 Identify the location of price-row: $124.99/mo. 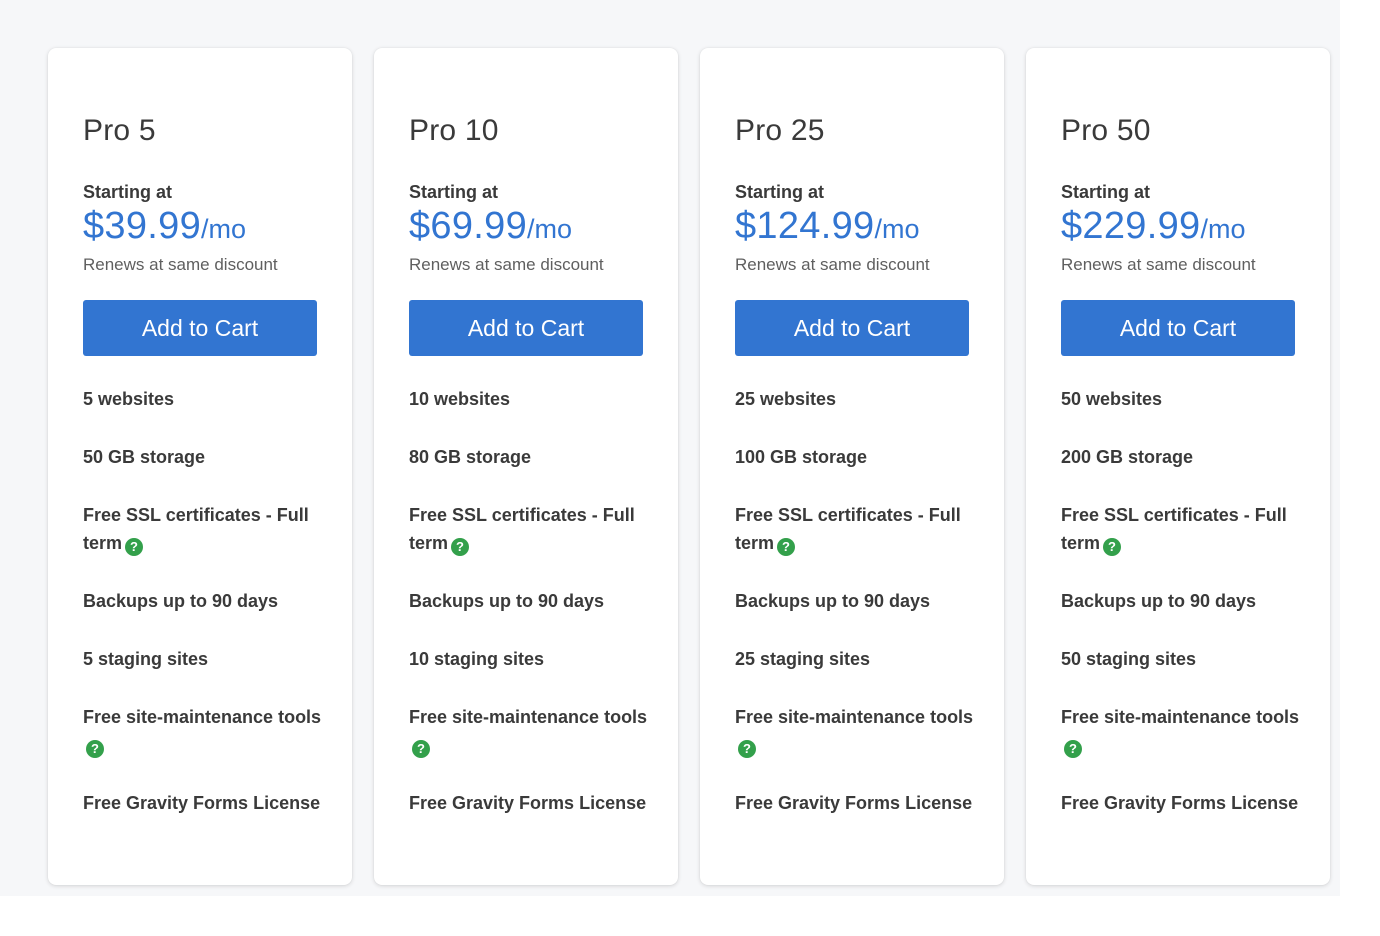
(827, 226).